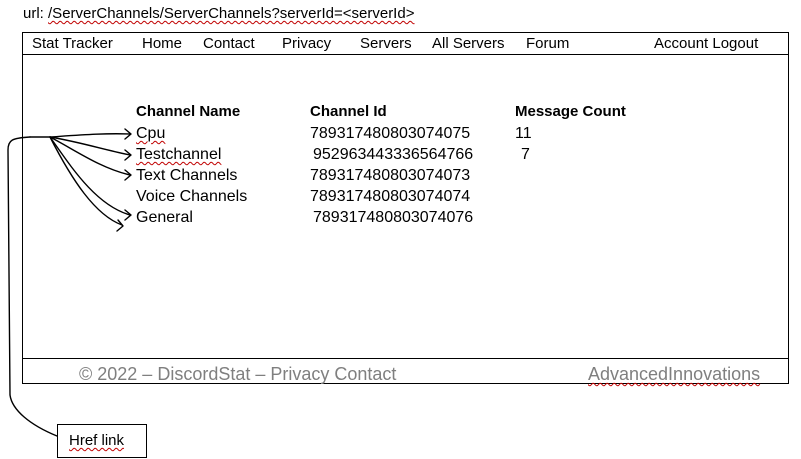  What do you see at coordinates (405, 54) in the screenshot?
I see `nav-divider` at bounding box center [405, 54].